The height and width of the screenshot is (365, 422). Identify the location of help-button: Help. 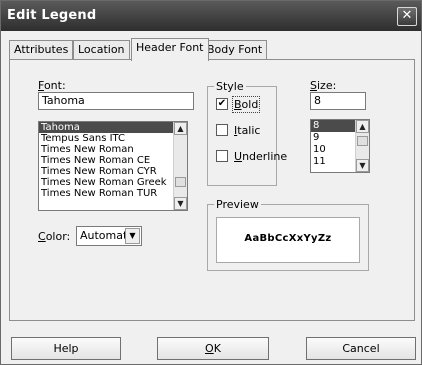
(66, 348).